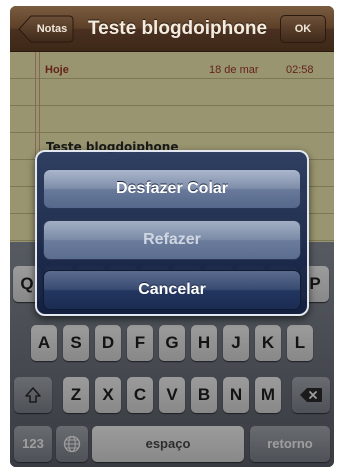 The width and height of the screenshot is (344, 473). I want to click on undo-paste-button: Desfazer Colar, so click(172, 189).